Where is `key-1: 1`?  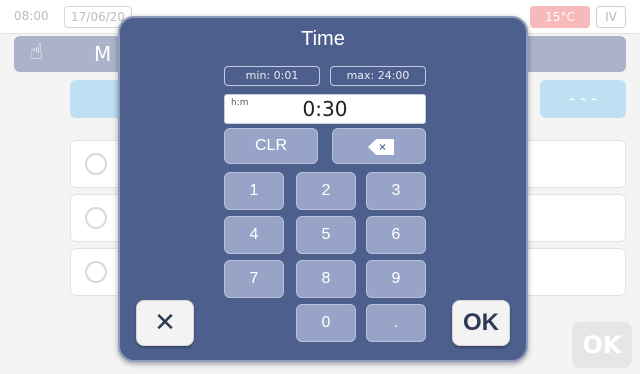
key-1: 1 is located at coordinates (254, 191).